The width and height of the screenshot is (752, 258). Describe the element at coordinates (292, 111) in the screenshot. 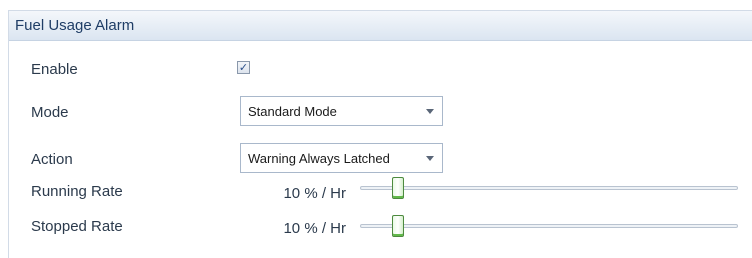

I see `mode-selected-value: Standard Mode` at that location.